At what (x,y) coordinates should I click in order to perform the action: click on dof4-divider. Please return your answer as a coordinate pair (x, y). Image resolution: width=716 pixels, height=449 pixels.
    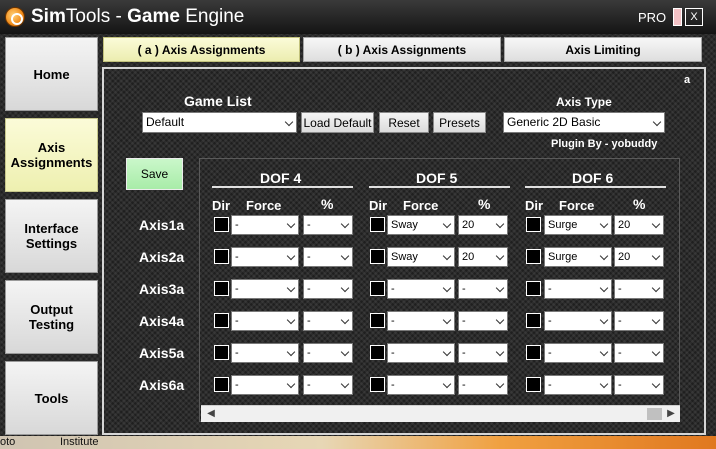
    Looking at the image, I should click on (282, 187).